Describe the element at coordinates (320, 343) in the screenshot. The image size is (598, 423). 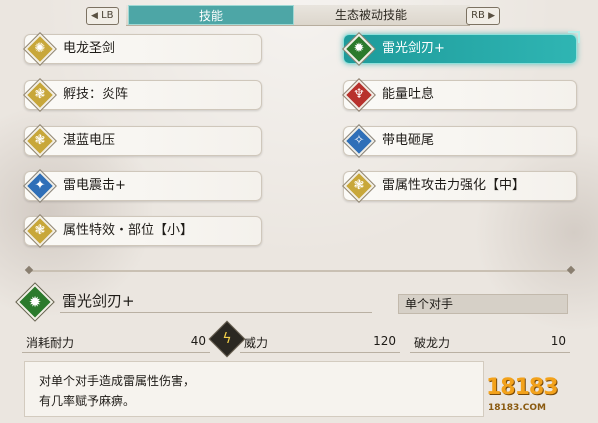
I see `stat-power: 威力 120` at that location.